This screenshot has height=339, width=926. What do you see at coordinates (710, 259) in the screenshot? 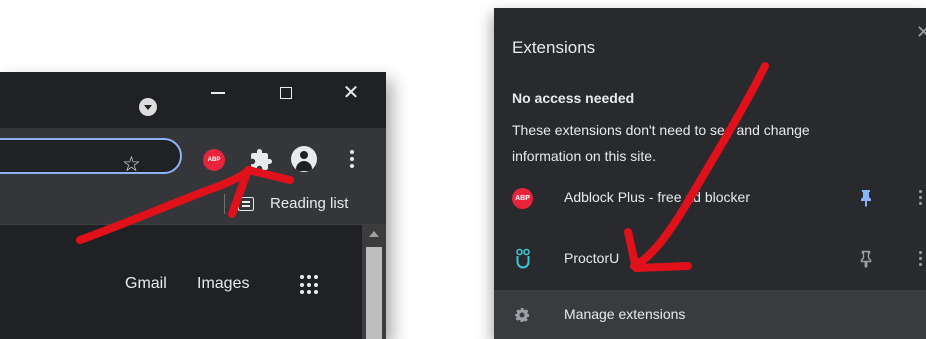
I see `extension-item-proctoru: ProctorU` at bounding box center [710, 259].